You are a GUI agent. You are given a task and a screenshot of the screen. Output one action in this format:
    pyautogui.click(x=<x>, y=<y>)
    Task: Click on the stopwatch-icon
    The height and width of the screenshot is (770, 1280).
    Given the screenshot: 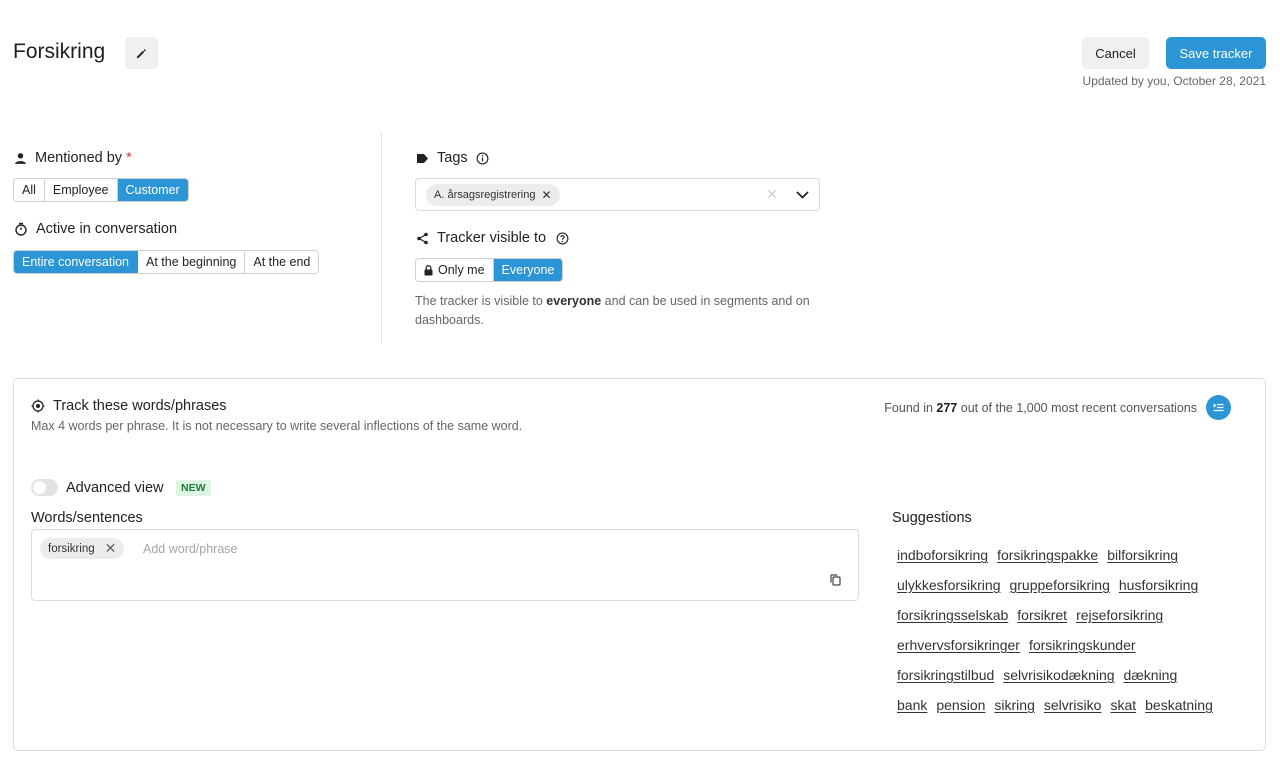 What is the action you would take?
    pyautogui.click(x=21, y=229)
    